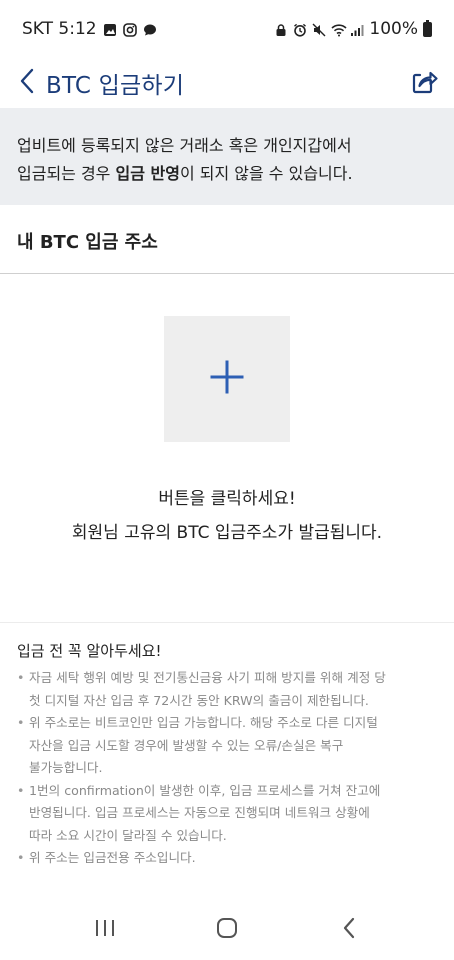 Image resolution: width=454 pixels, height=960 pixels. I want to click on guide-text-2: 회원님 고유의 BTC 입금주소가 발급됩니다., so click(227, 533).